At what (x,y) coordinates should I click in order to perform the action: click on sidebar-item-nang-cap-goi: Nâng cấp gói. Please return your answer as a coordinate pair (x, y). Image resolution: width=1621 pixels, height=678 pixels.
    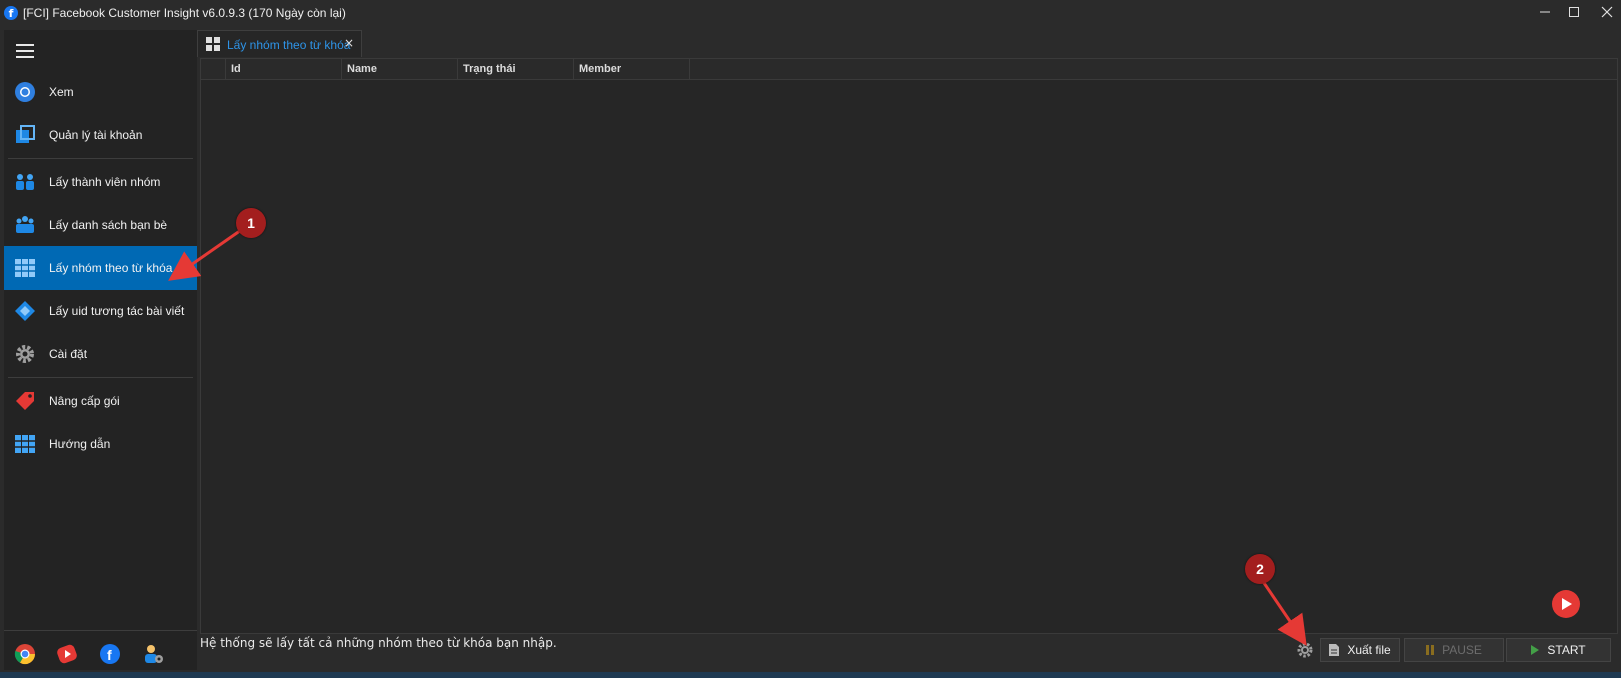
    Looking at the image, I should click on (100, 401).